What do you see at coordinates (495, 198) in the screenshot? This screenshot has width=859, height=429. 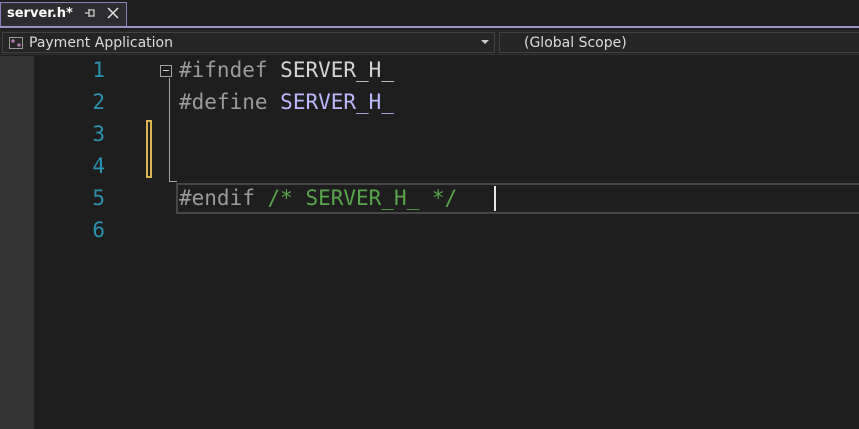 I see `text-caret` at bounding box center [495, 198].